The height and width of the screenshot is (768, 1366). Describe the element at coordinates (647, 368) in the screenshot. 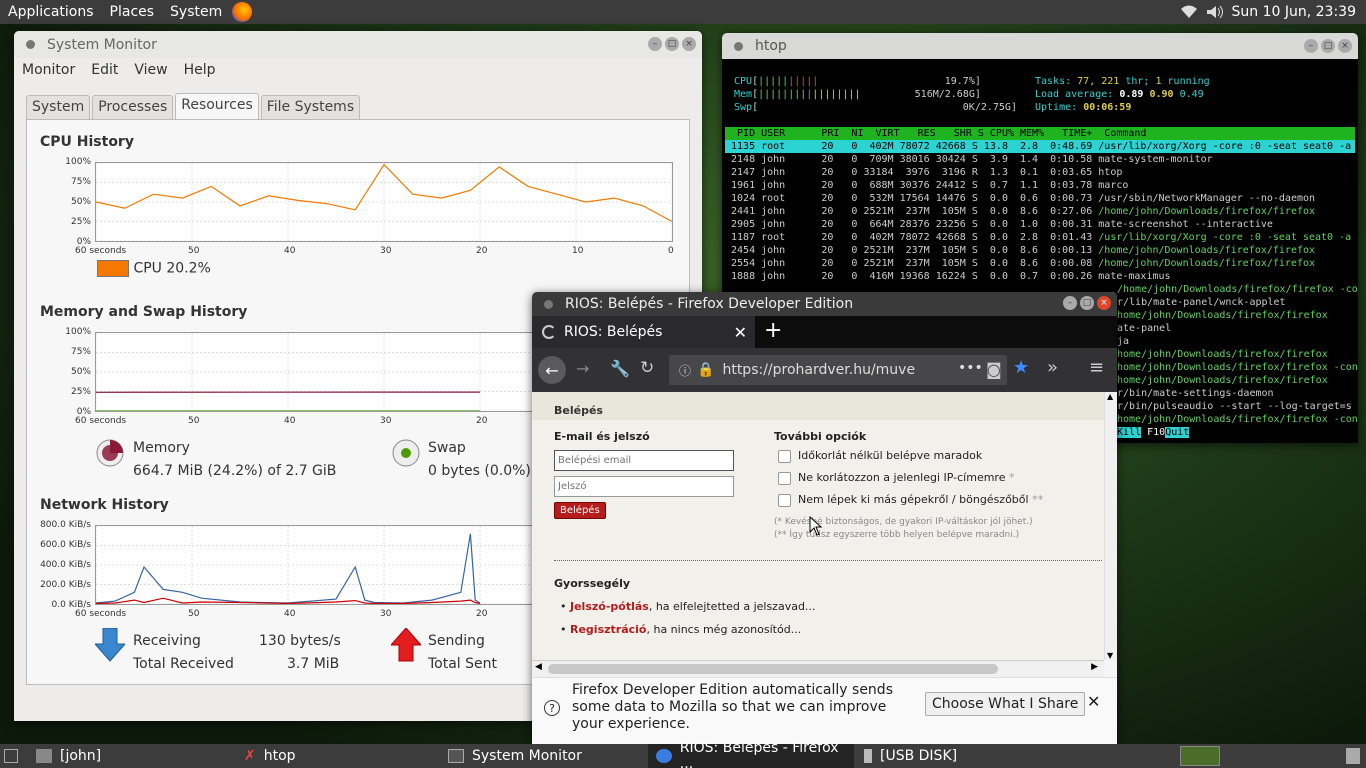

I see `reload-icon: ↻` at that location.